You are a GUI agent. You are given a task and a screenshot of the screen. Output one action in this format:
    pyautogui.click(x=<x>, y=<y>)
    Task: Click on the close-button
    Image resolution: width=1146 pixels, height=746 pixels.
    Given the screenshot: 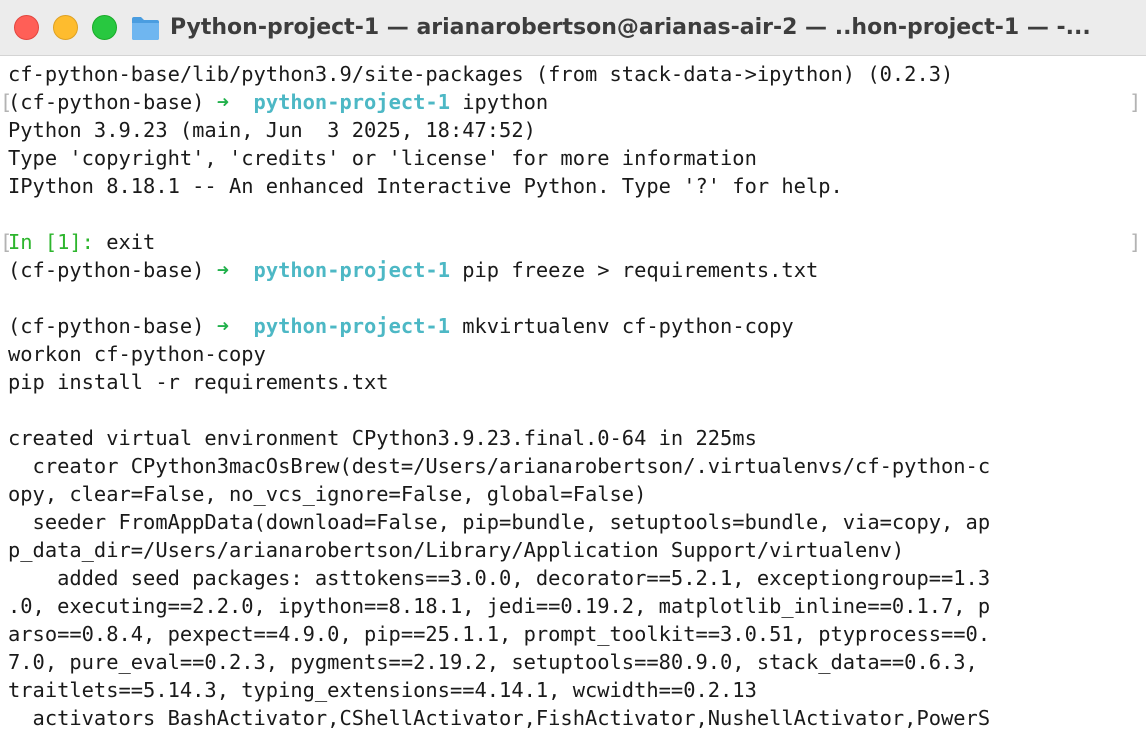 What is the action you would take?
    pyautogui.click(x=26, y=27)
    